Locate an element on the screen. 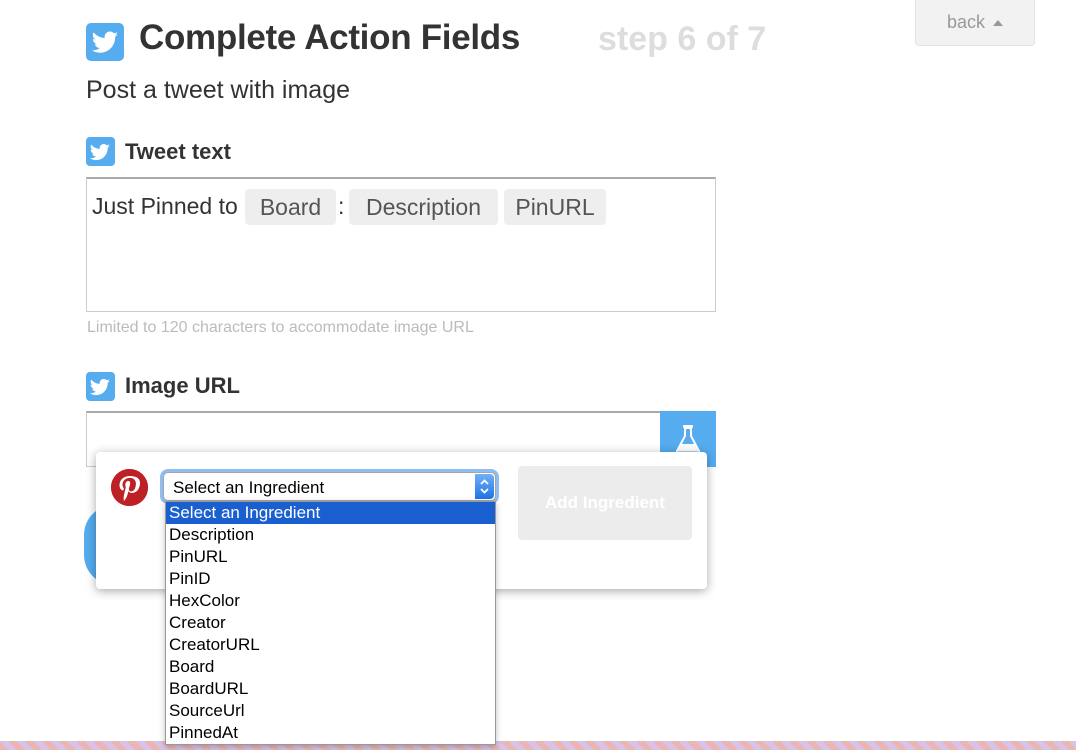  ingredient-option: PinnedAt is located at coordinates (330, 733).